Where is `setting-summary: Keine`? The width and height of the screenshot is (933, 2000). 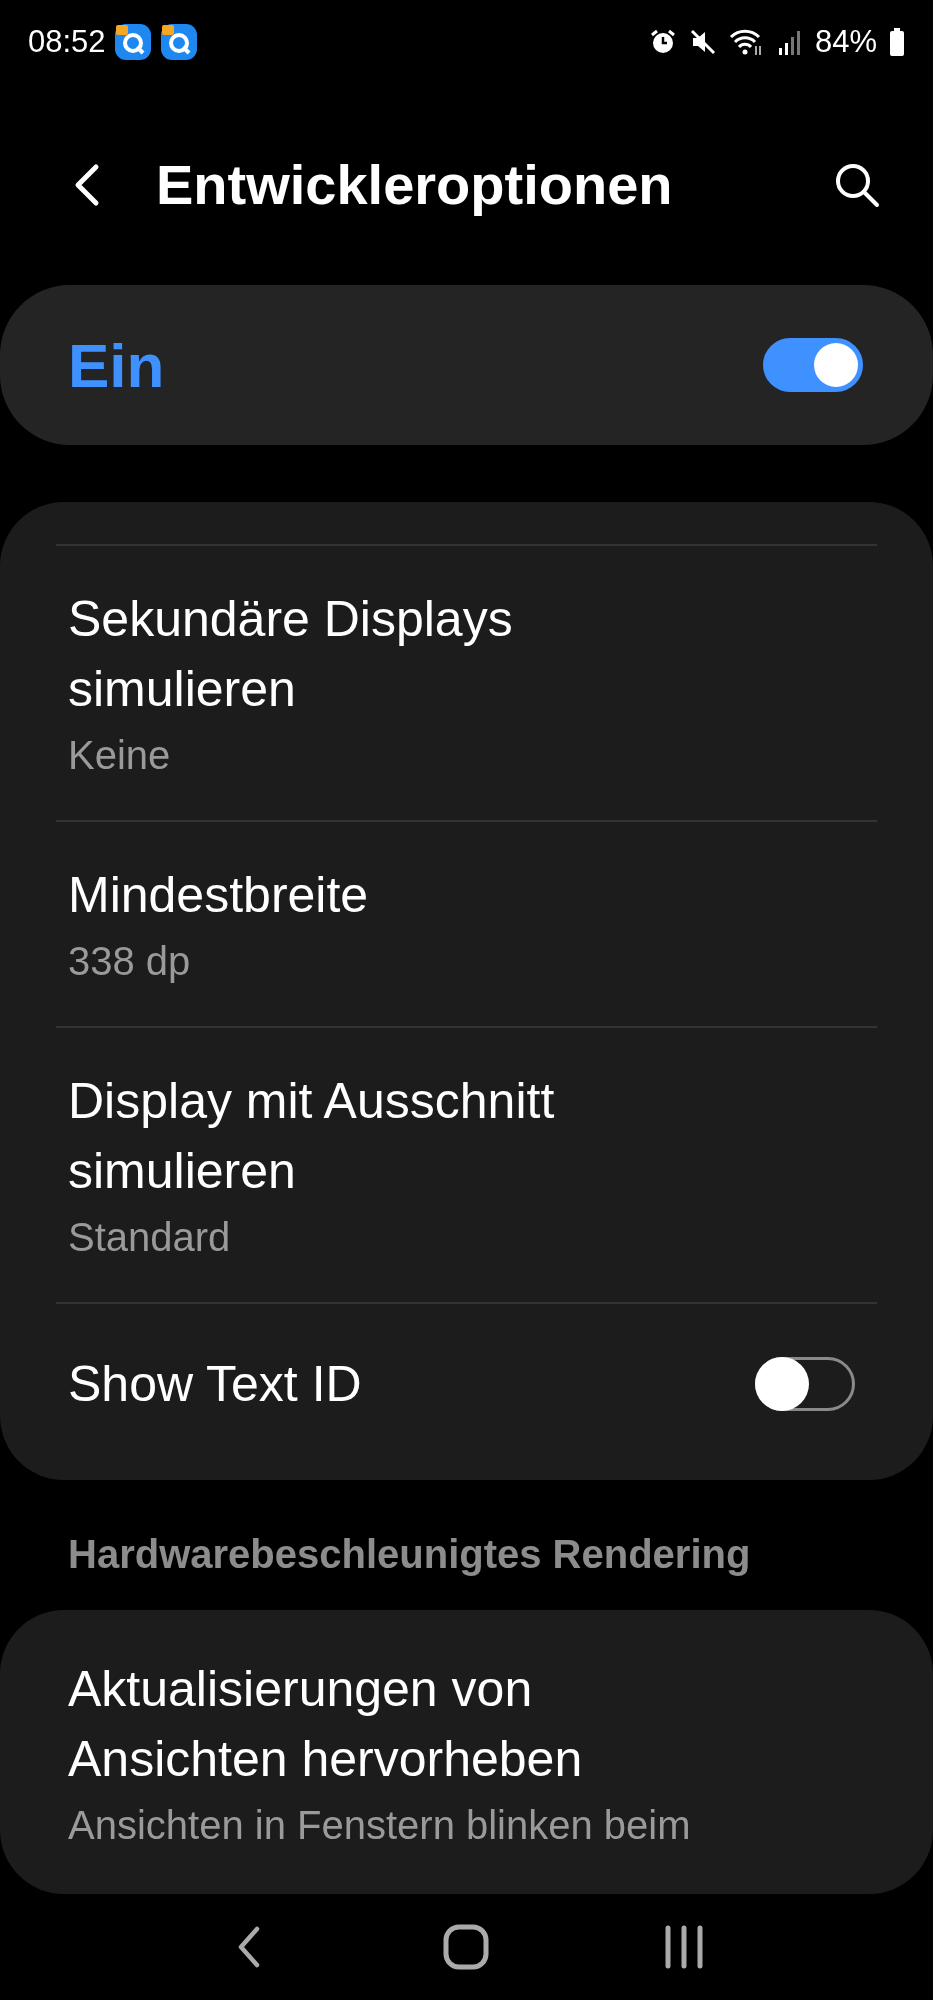 setting-summary: Keine is located at coordinates (120, 755).